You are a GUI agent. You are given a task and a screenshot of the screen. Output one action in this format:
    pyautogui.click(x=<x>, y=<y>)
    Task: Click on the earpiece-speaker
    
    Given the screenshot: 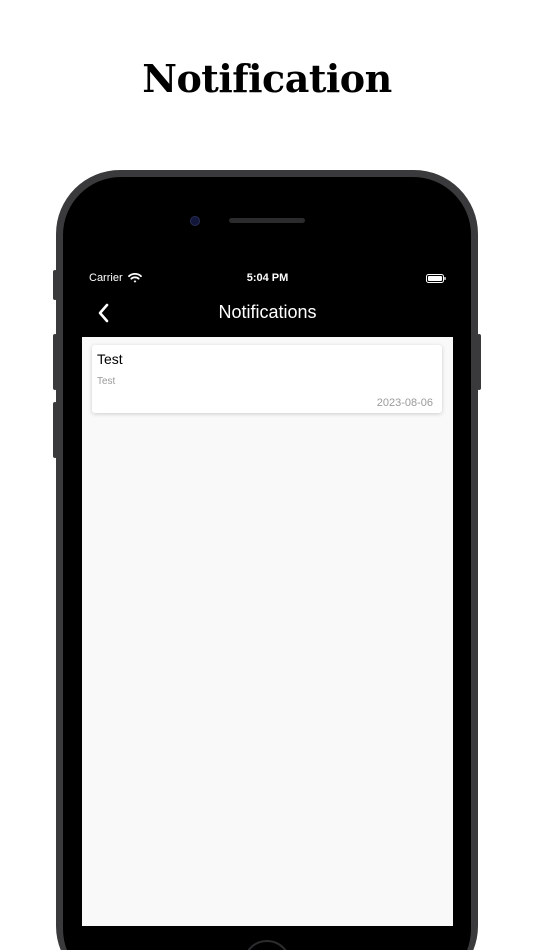 What is the action you would take?
    pyautogui.click(x=267, y=220)
    